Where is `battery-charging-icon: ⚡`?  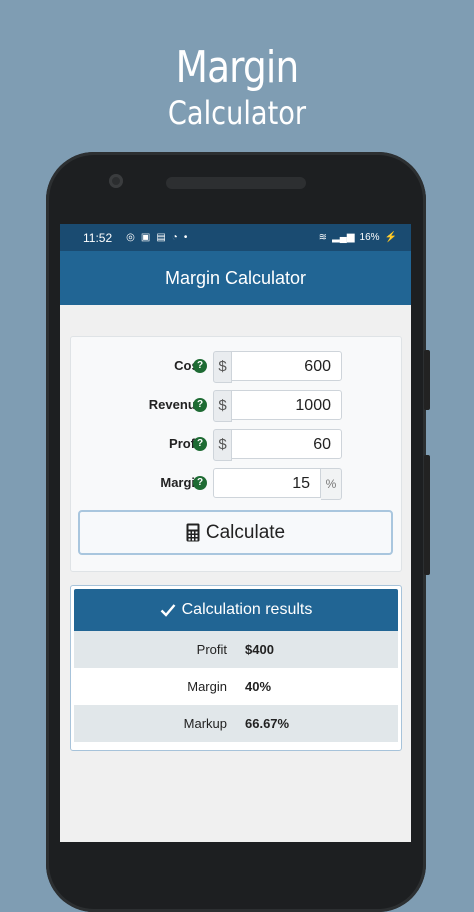 battery-charging-icon: ⚡ is located at coordinates (390, 237).